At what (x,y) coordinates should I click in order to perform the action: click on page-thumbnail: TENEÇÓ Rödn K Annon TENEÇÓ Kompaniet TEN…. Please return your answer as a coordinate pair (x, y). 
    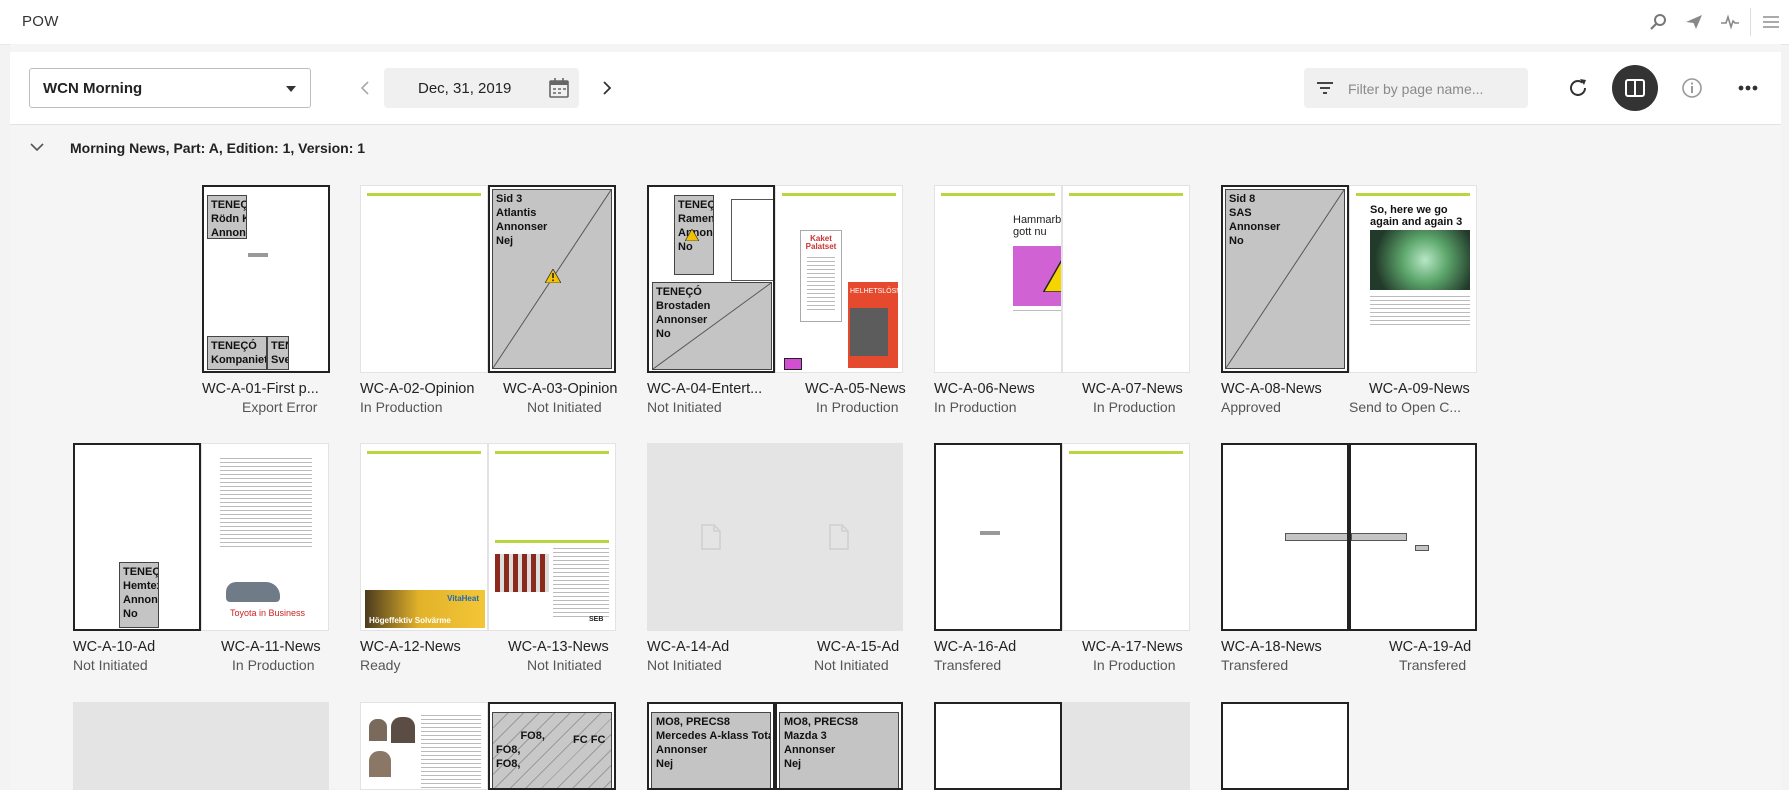
    Looking at the image, I should click on (266, 279).